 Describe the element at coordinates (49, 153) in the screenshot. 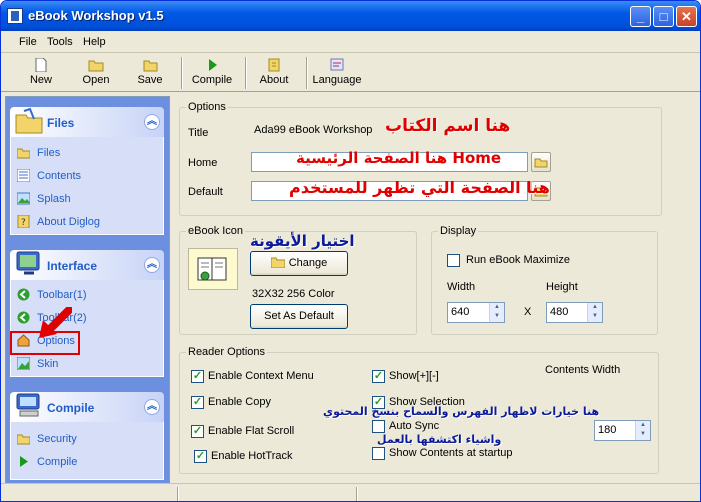

I see `sidebar-item-label: Files` at that location.